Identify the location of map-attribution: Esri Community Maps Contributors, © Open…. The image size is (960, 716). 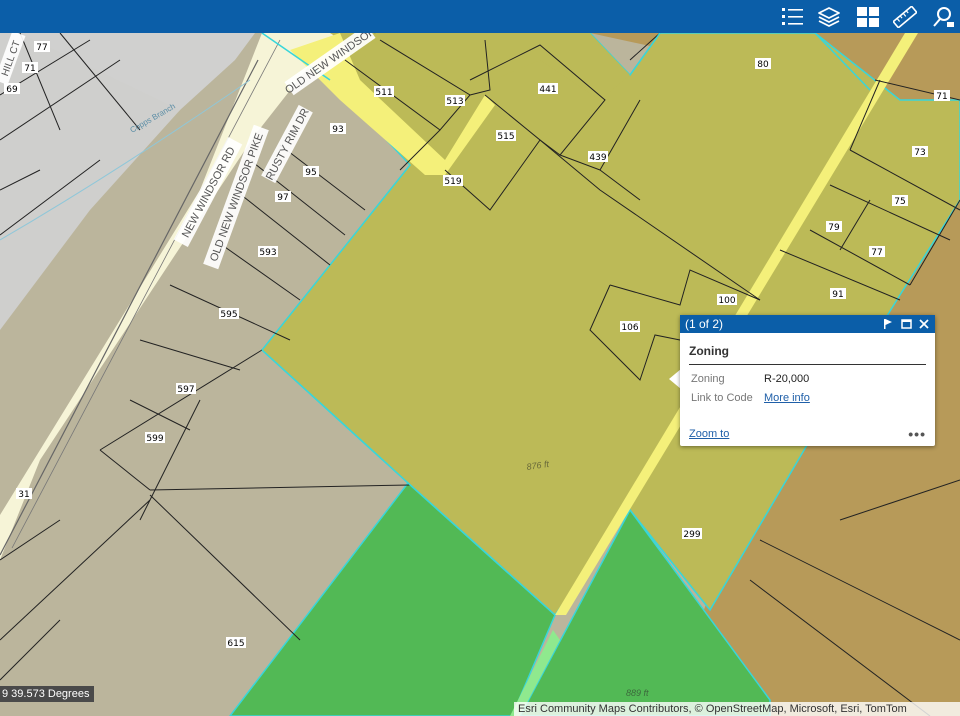
(737, 709).